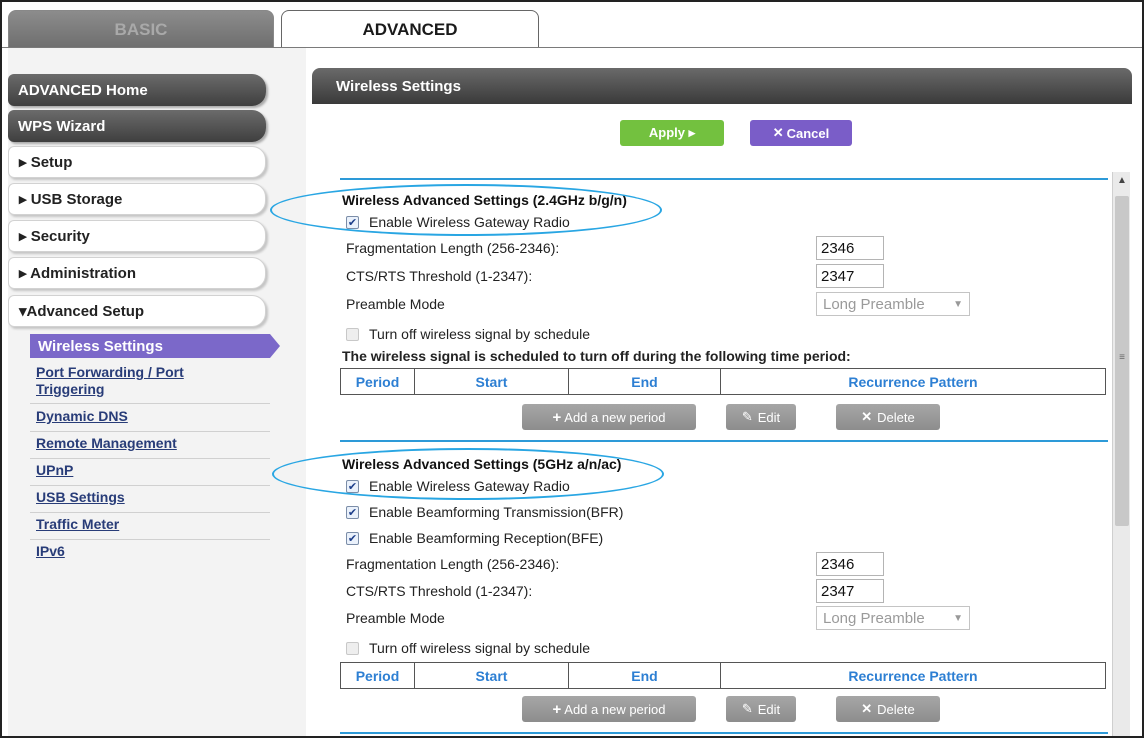 The height and width of the screenshot is (738, 1144). I want to click on sidebar-item-remote-management: Remote Management, so click(150, 447).